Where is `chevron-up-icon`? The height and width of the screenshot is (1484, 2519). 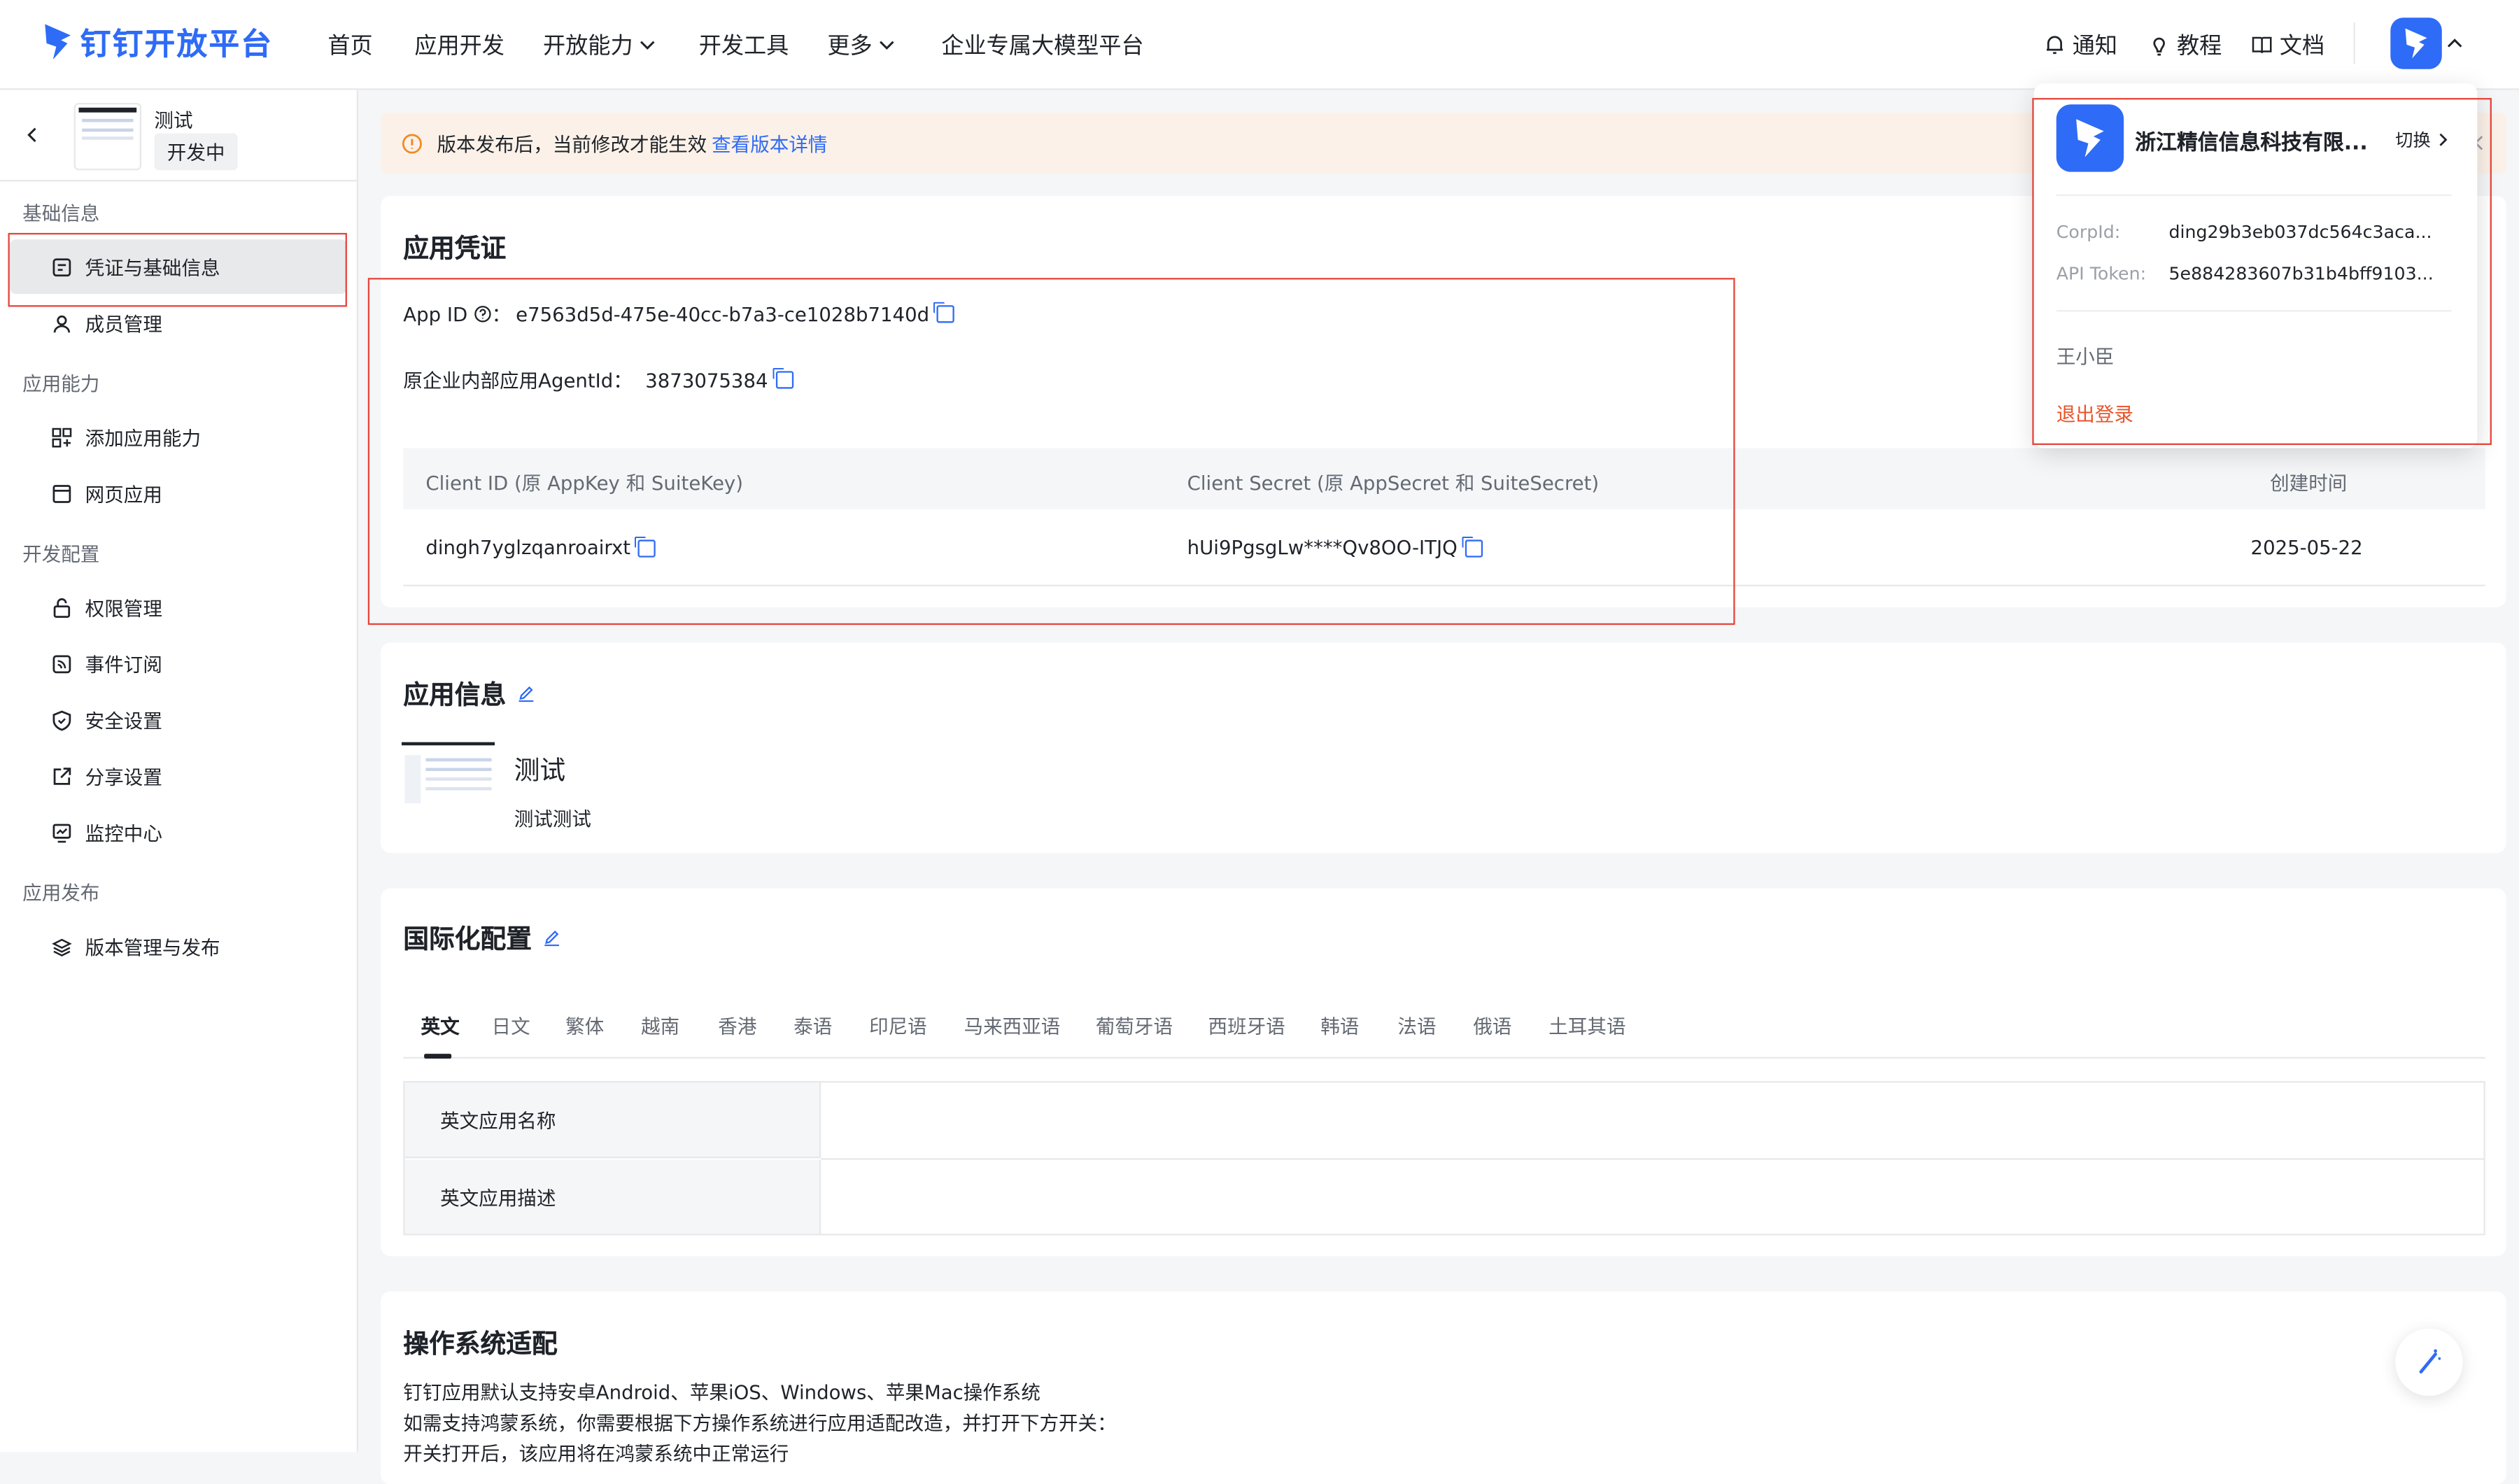
chevron-up-icon is located at coordinates (2454, 43).